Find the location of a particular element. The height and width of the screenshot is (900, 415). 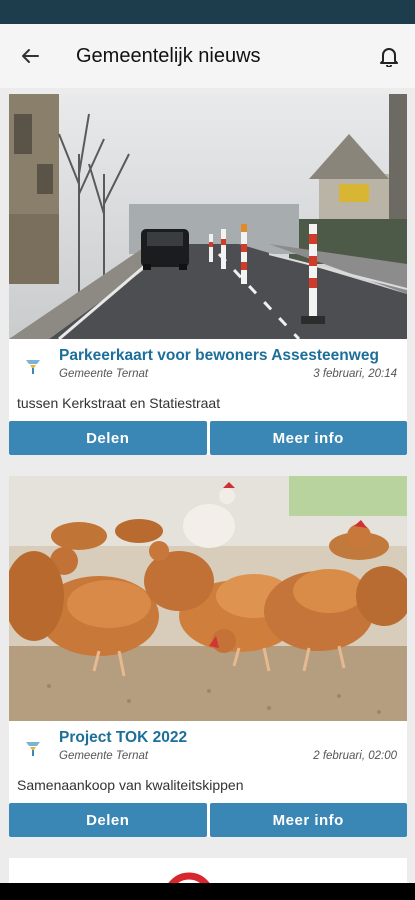

news-title: Project TOK 2022 is located at coordinates (123, 738).